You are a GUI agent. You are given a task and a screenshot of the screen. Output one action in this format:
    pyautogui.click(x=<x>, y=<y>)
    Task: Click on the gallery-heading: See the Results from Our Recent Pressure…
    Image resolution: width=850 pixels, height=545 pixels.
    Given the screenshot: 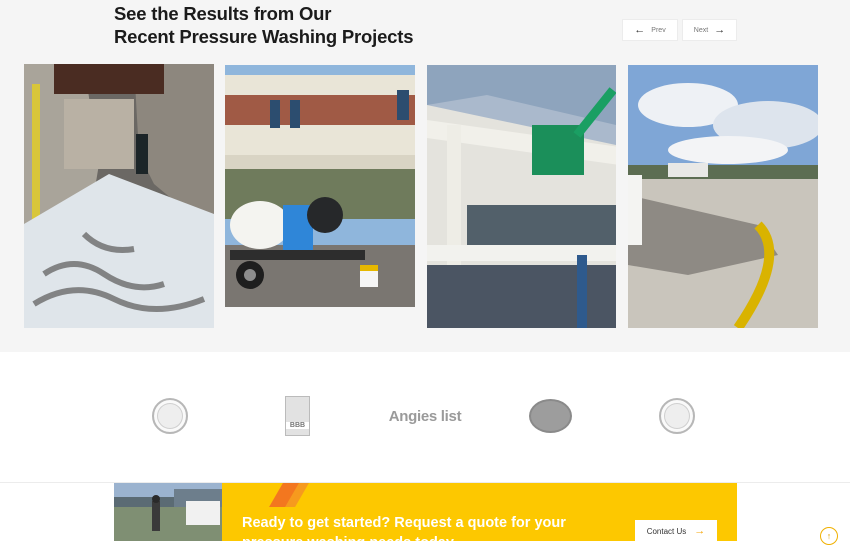 What is the action you would take?
    pyautogui.click(x=264, y=25)
    